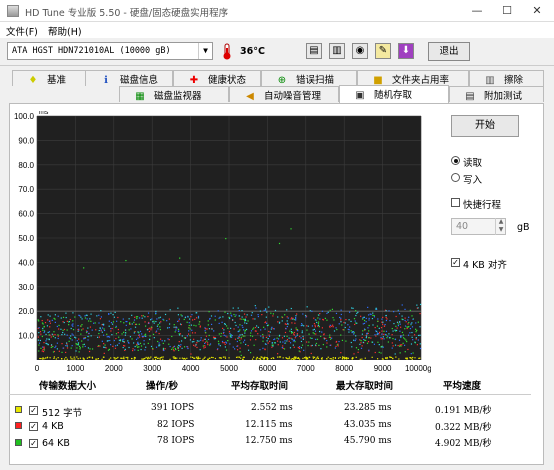 The height and width of the screenshot is (470, 554). I want to click on align-4kb-checkbox: ✓, so click(455, 262).